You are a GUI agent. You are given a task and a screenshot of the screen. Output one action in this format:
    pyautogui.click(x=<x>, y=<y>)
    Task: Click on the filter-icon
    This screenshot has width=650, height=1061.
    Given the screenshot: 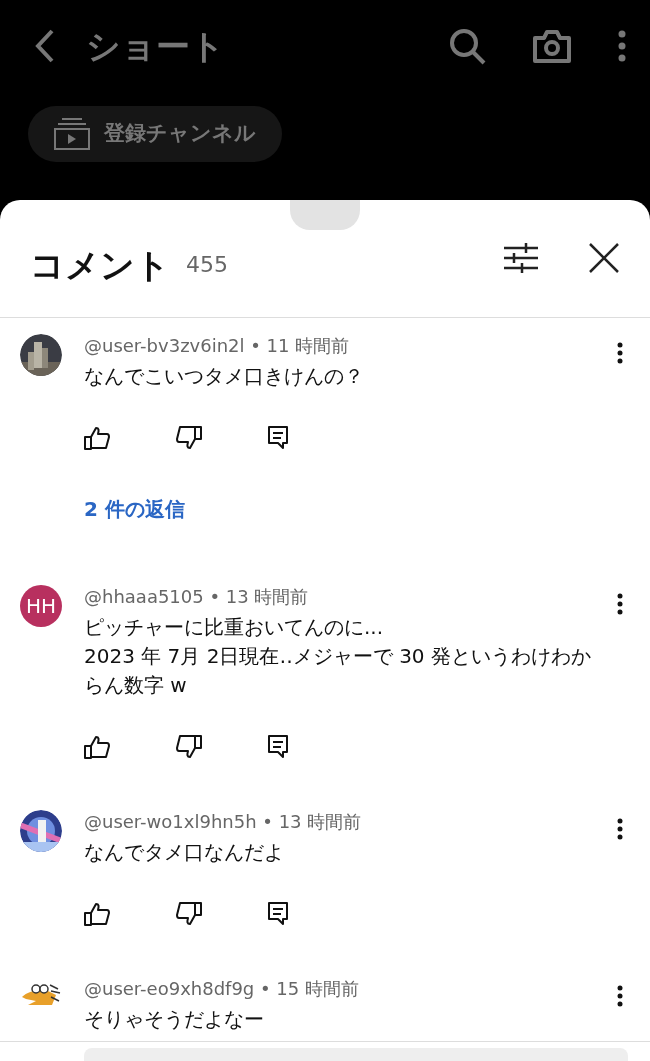 What is the action you would take?
    pyautogui.click(x=521, y=258)
    